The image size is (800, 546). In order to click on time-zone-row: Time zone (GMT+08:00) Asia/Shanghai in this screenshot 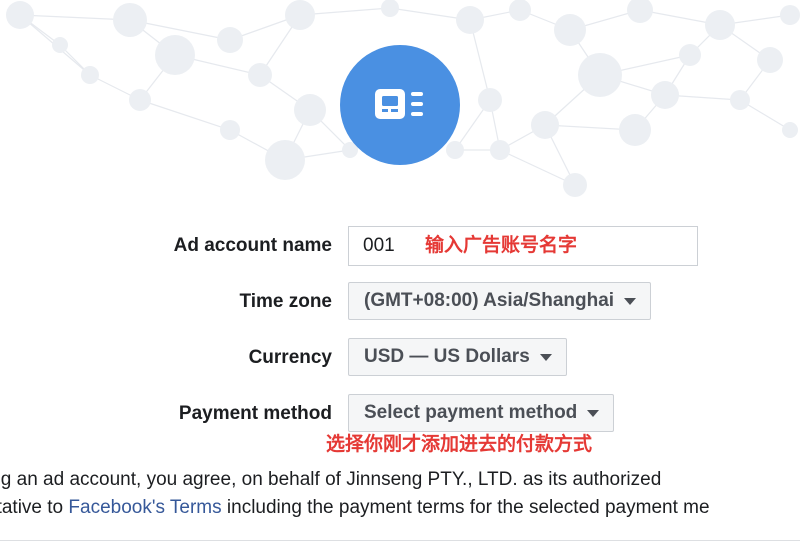, I will do `click(400, 302)`.